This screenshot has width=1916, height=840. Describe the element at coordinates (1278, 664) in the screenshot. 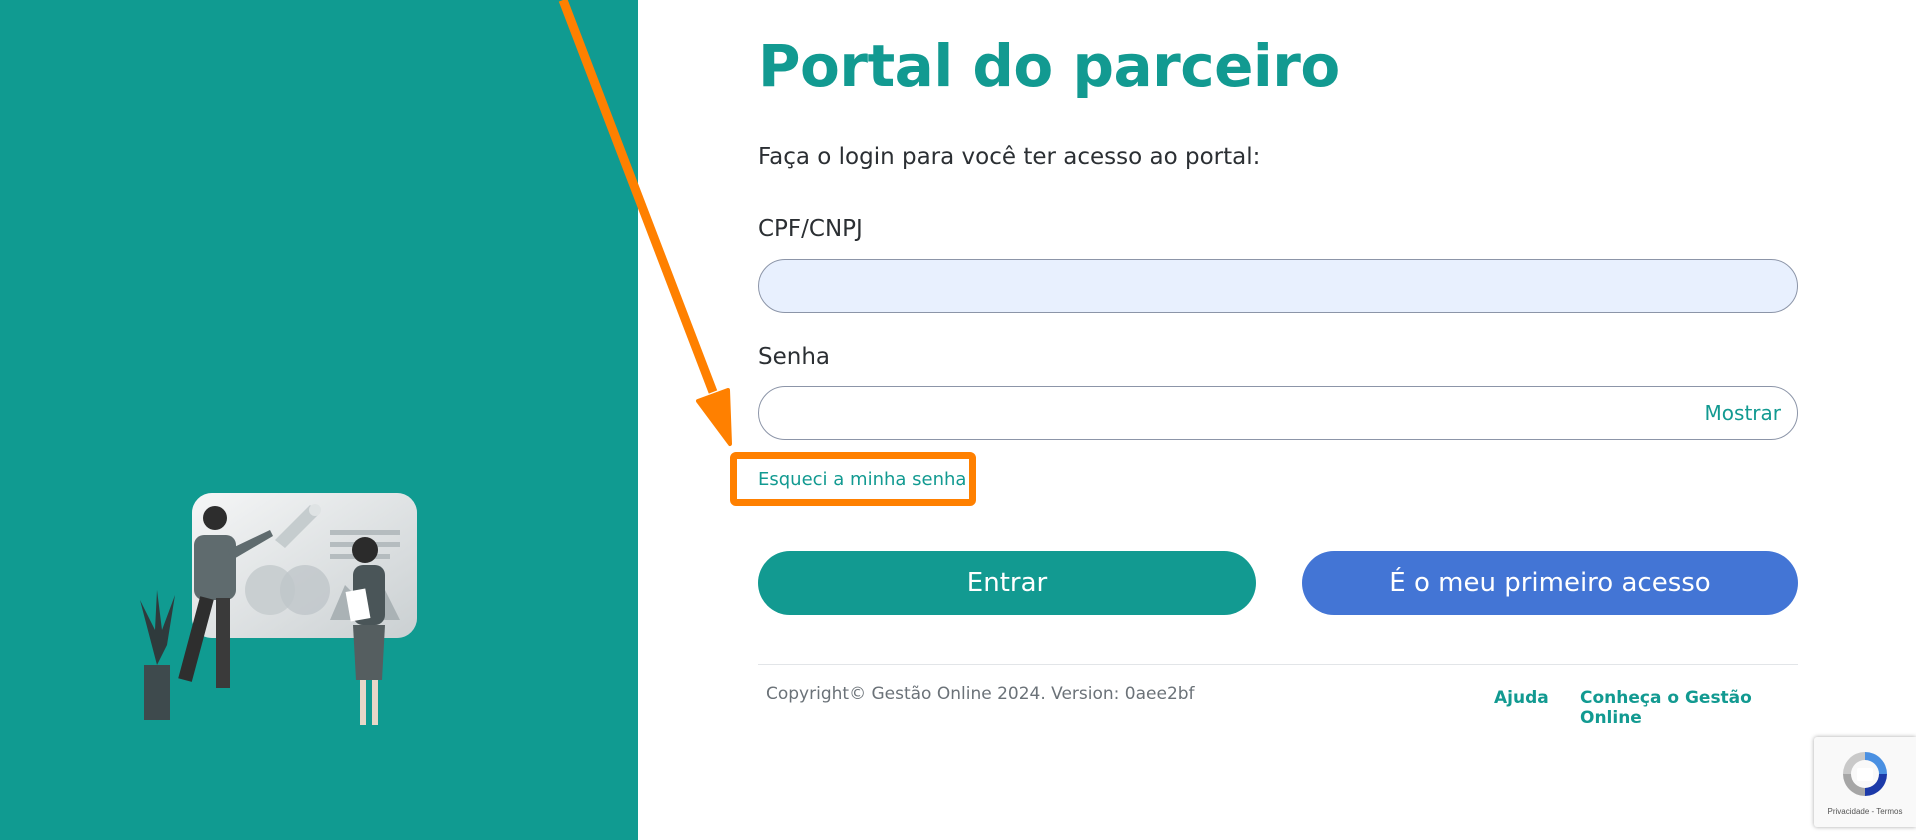

I see `footer-divider` at that location.